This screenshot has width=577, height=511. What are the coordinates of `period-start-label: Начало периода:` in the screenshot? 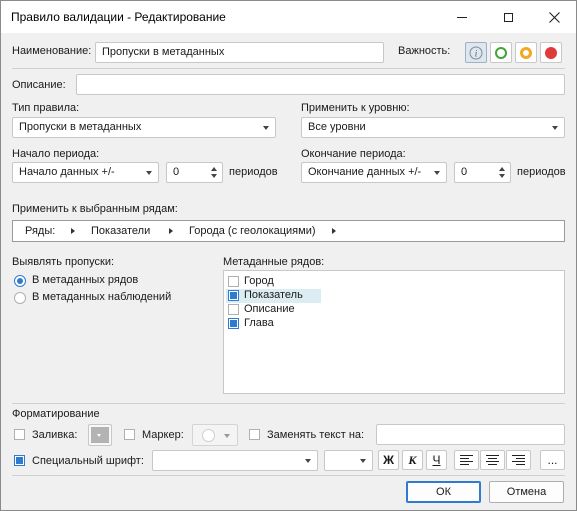 It's located at (56, 154).